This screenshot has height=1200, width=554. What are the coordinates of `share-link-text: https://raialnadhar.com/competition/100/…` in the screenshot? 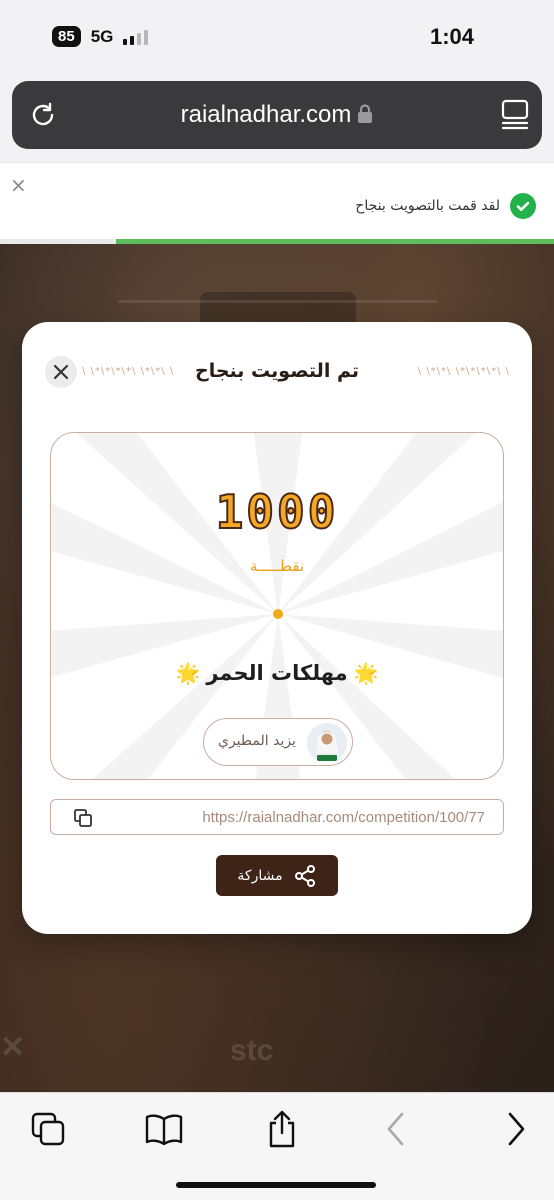 It's located at (343, 817).